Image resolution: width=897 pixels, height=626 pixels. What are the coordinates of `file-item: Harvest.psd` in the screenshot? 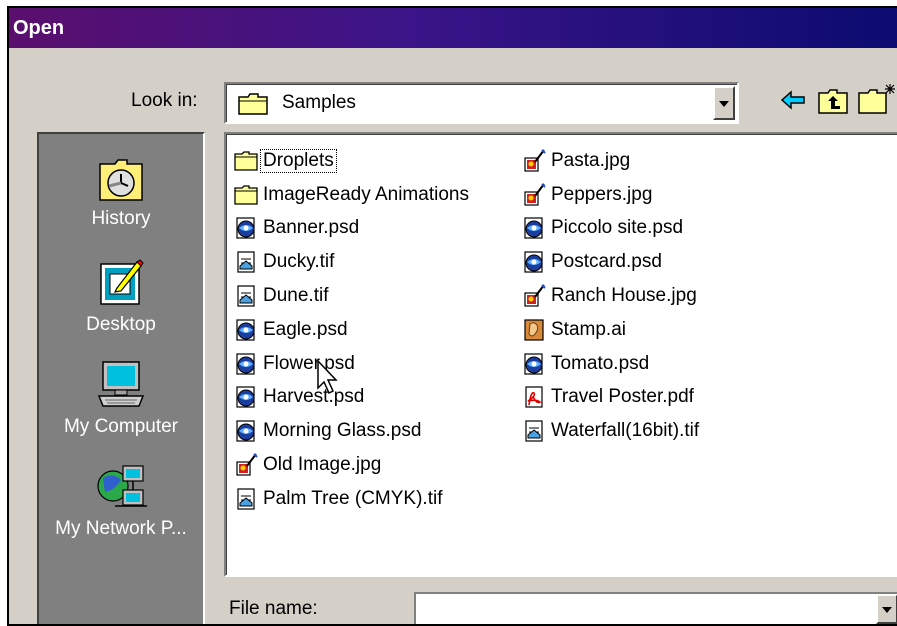 It's located at (352, 398).